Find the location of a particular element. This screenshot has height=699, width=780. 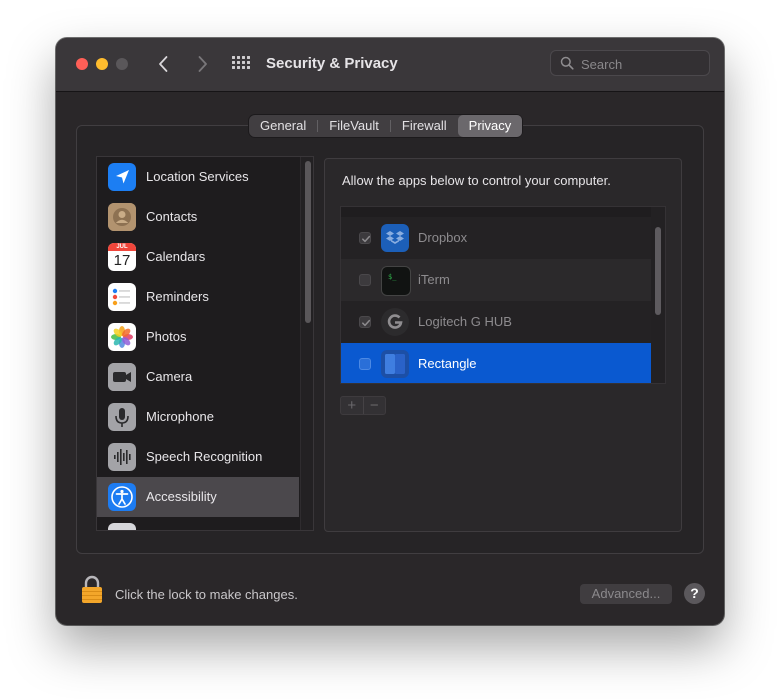

iterm-icon: $_ is located at coordinates (396, 281).